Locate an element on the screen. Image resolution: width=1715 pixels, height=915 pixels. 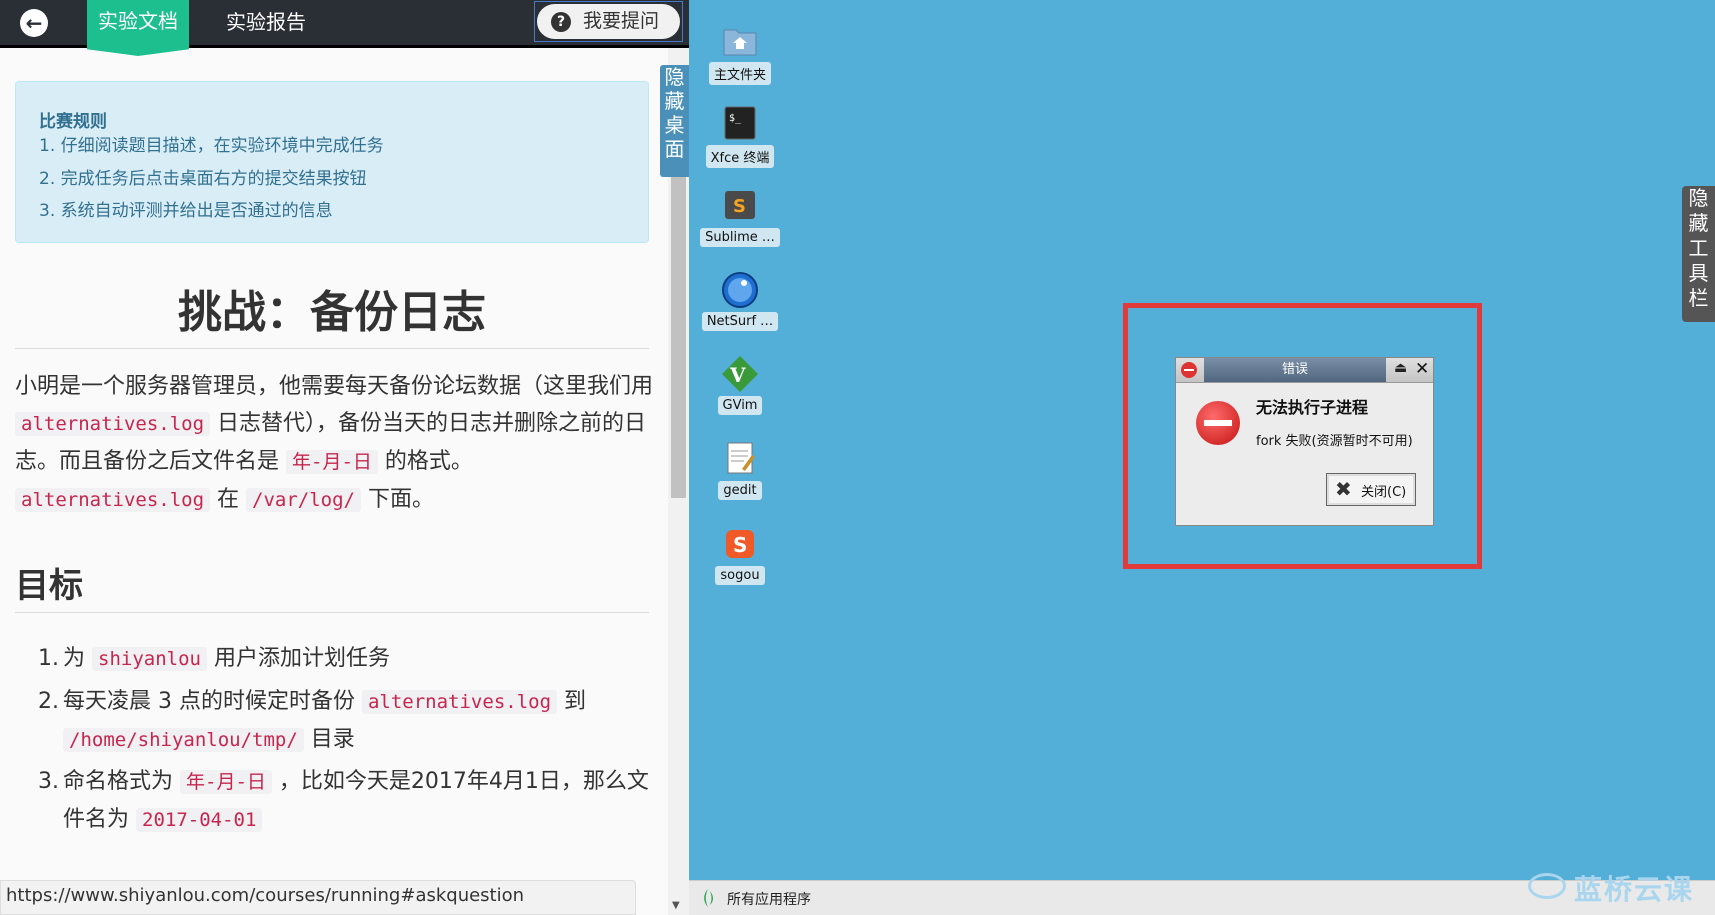
netsurf-icon is located at coordinates (740, 290).